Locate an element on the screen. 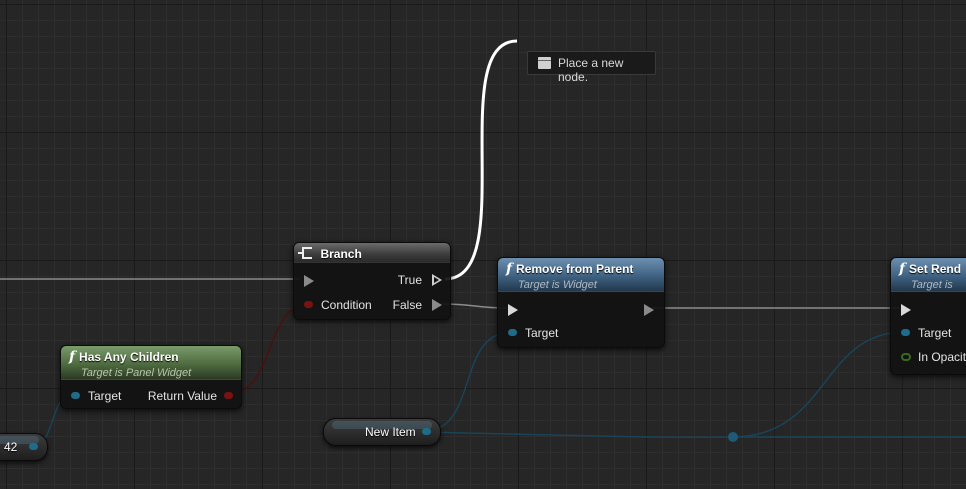 This screenshot has width=966, height=489. new-item-variable-node: New Item is located at coordinates (382, 432).